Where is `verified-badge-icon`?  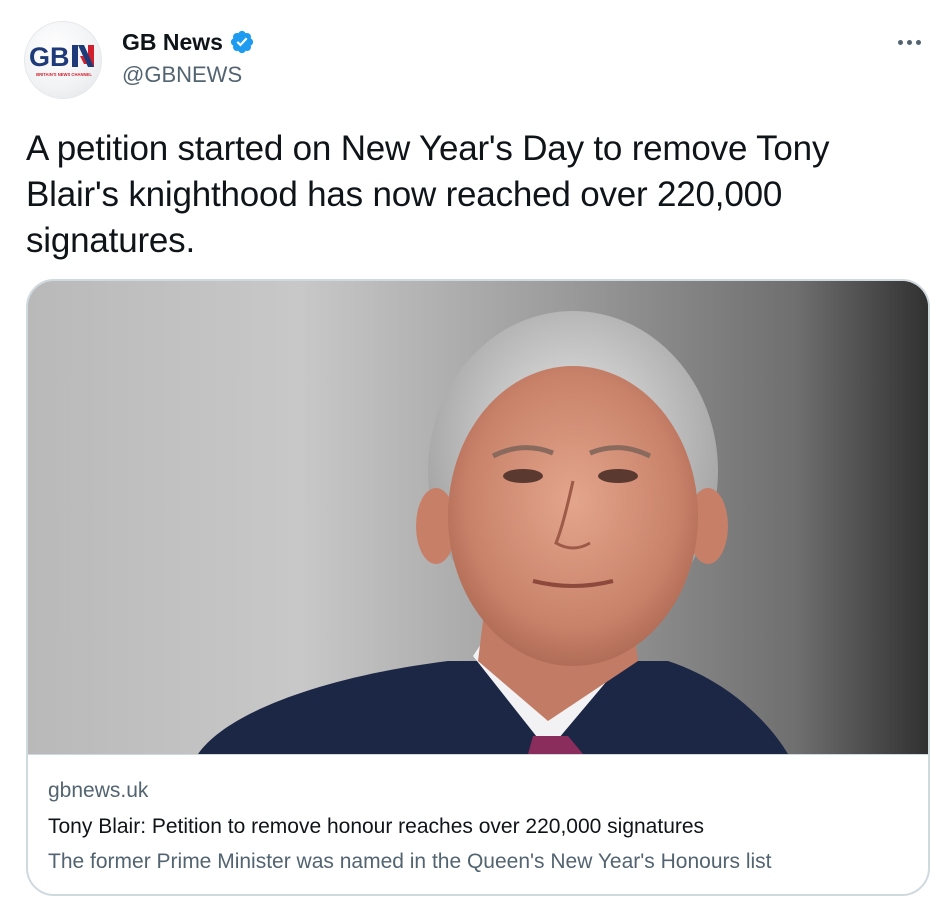 verified-badge-icon is located at coordinates (242, 42).